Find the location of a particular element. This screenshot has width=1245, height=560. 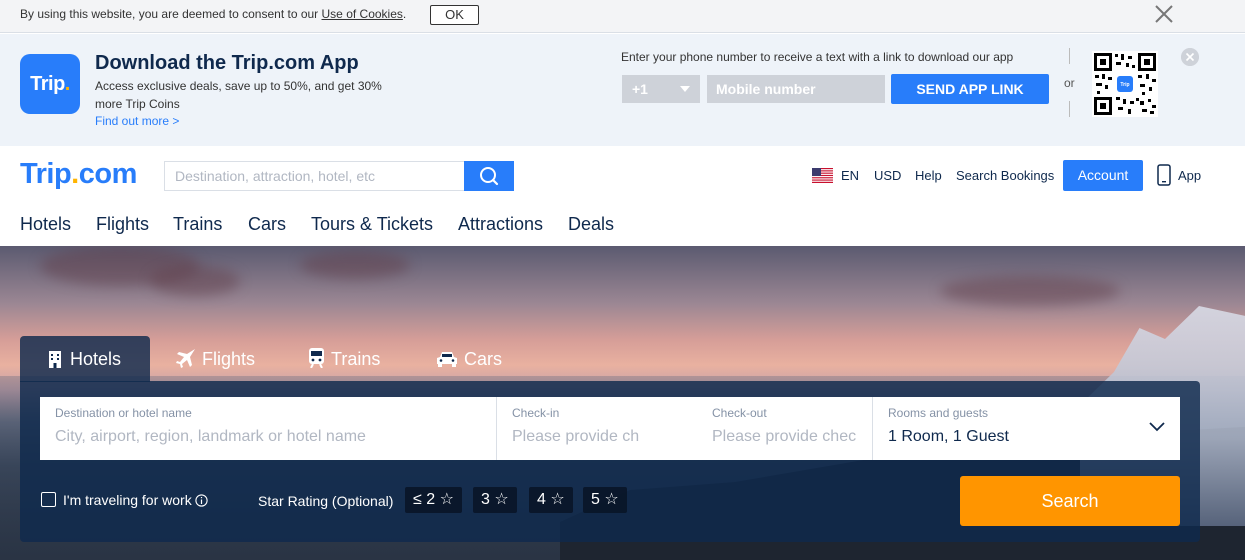

checkin-input: Please provide ch is located at coordinates (576, 437).